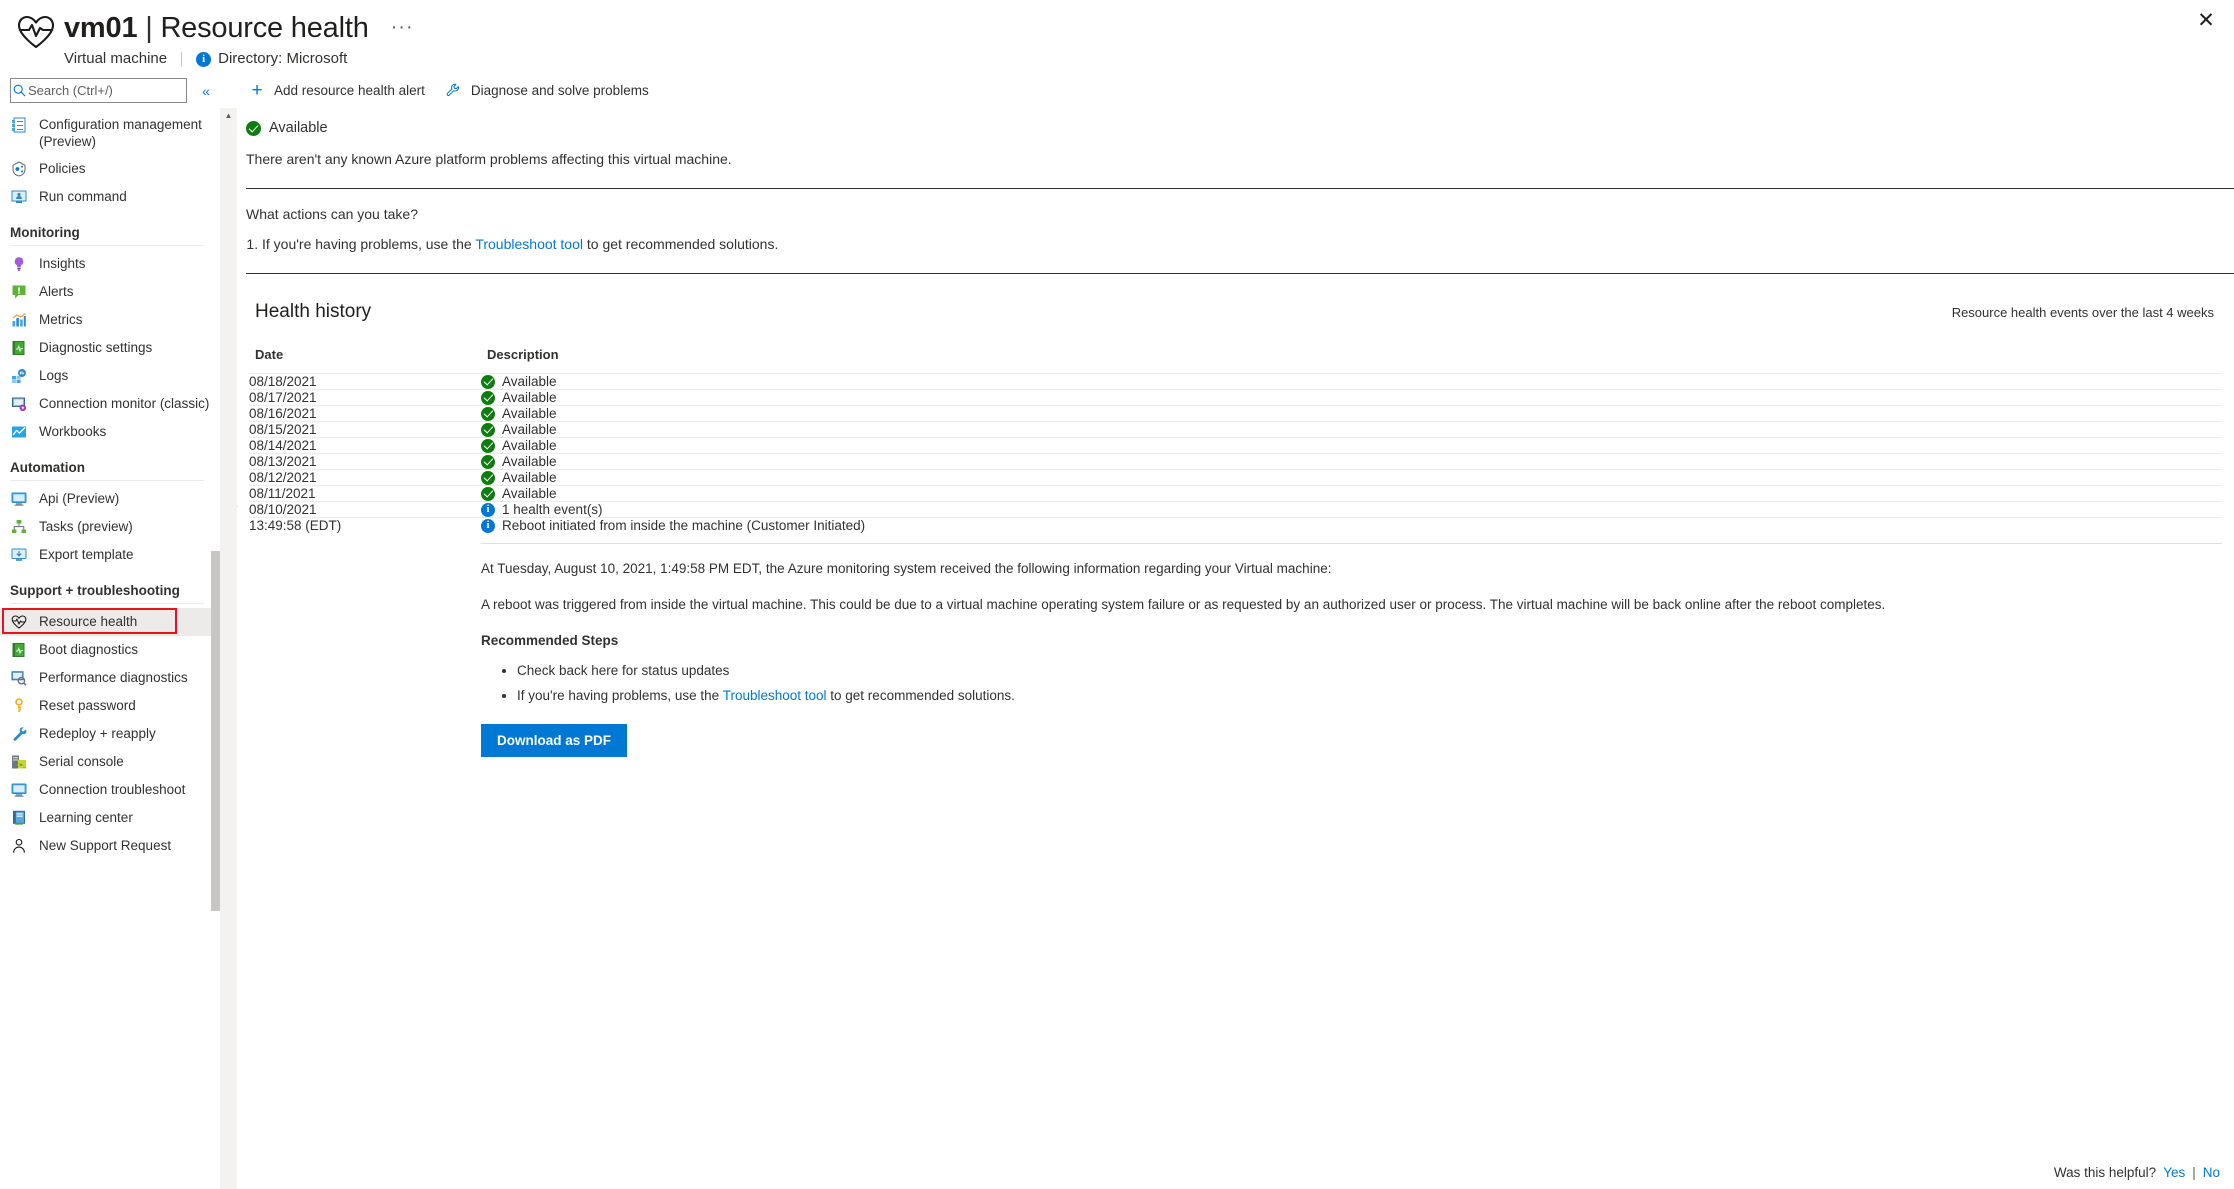 The image size is (2234, 1189). Describe the element at coordinates (89, 649) in the screenshot. I see `sidebar-item-label: Boot diagnostics` at that location.